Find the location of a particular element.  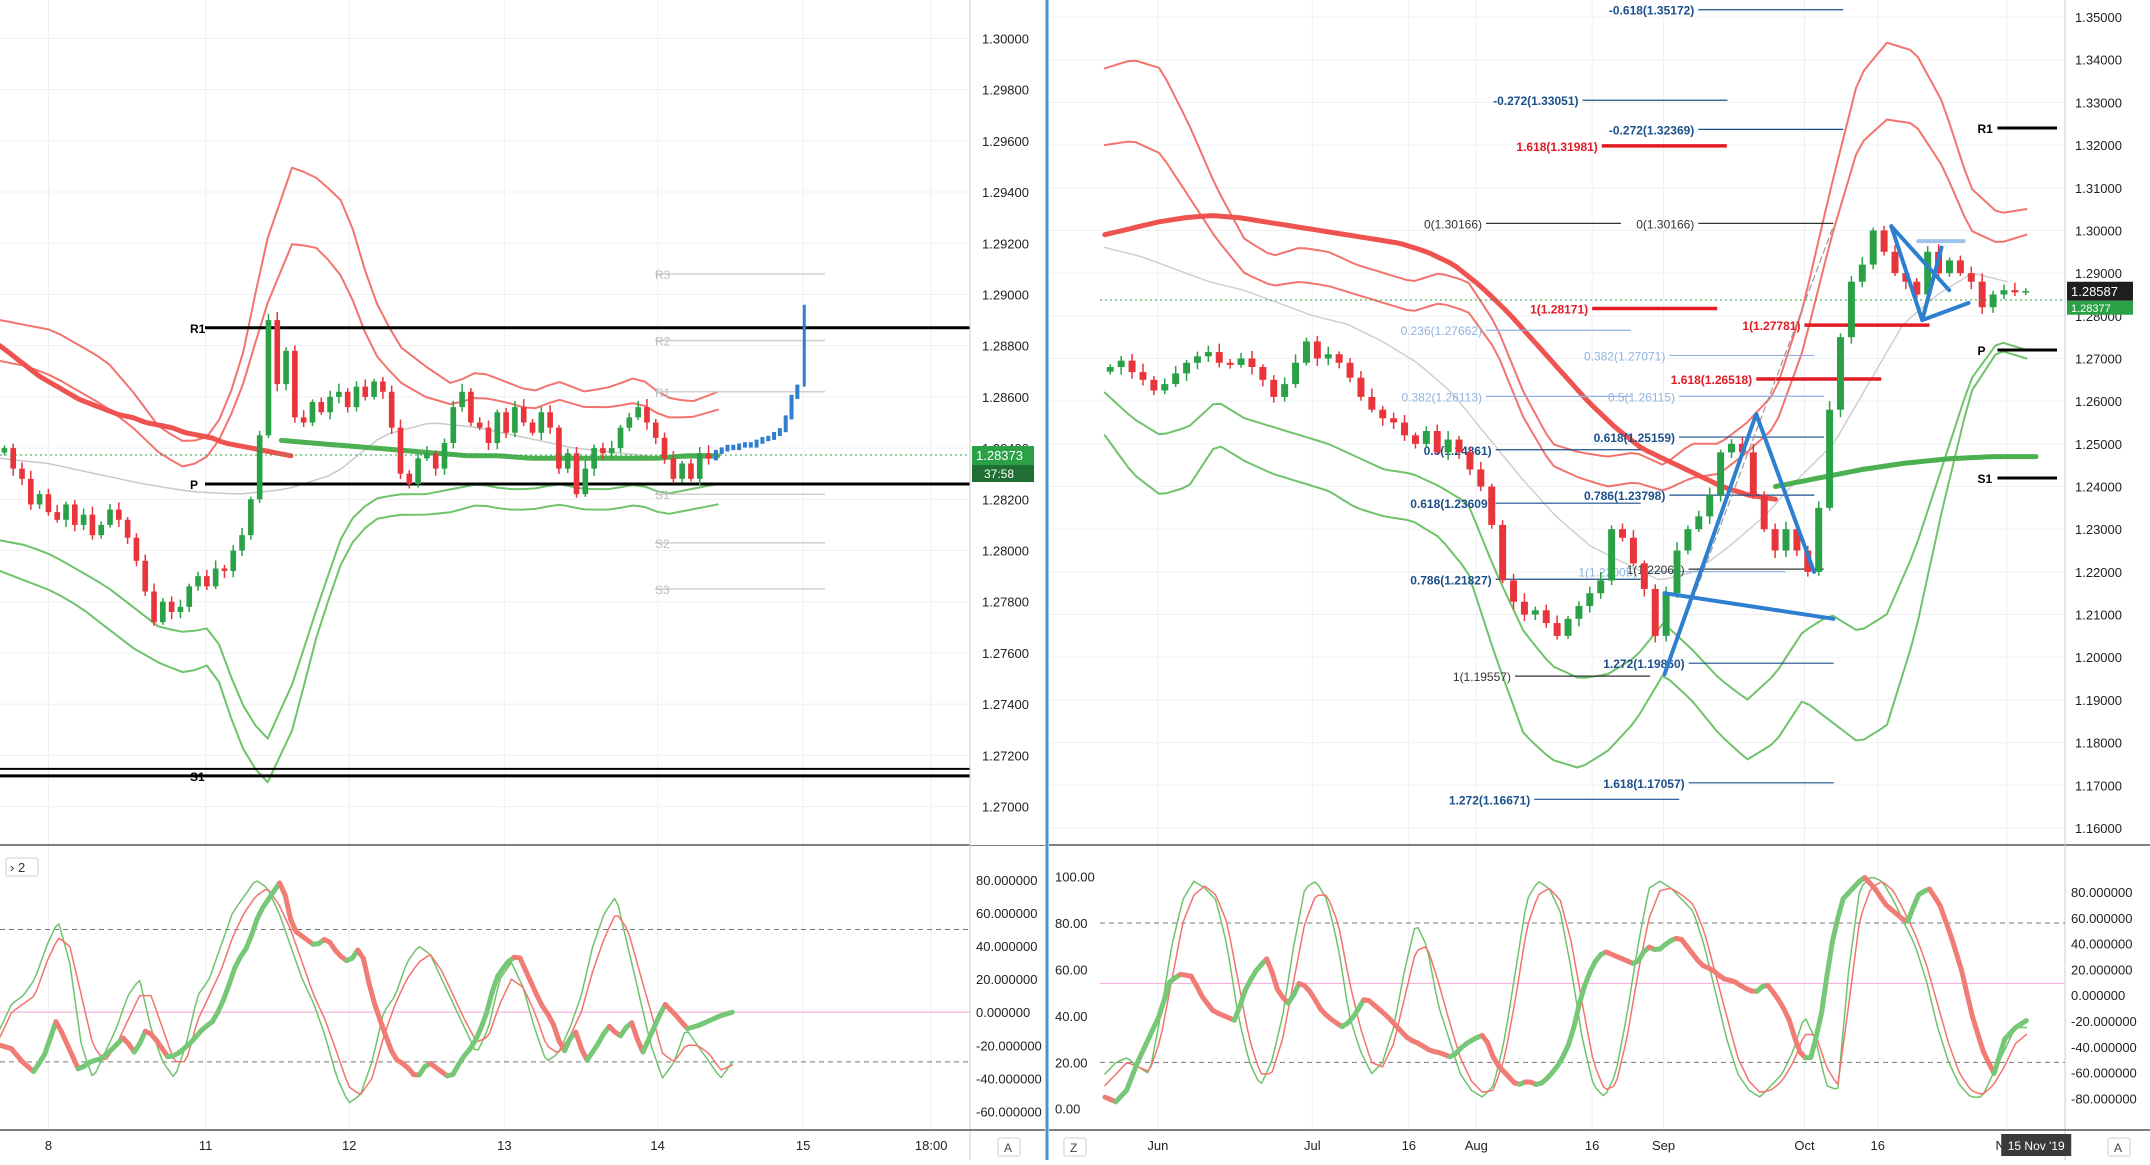

left-x-tick-label: 11 is located at coordinates (206, 1145).